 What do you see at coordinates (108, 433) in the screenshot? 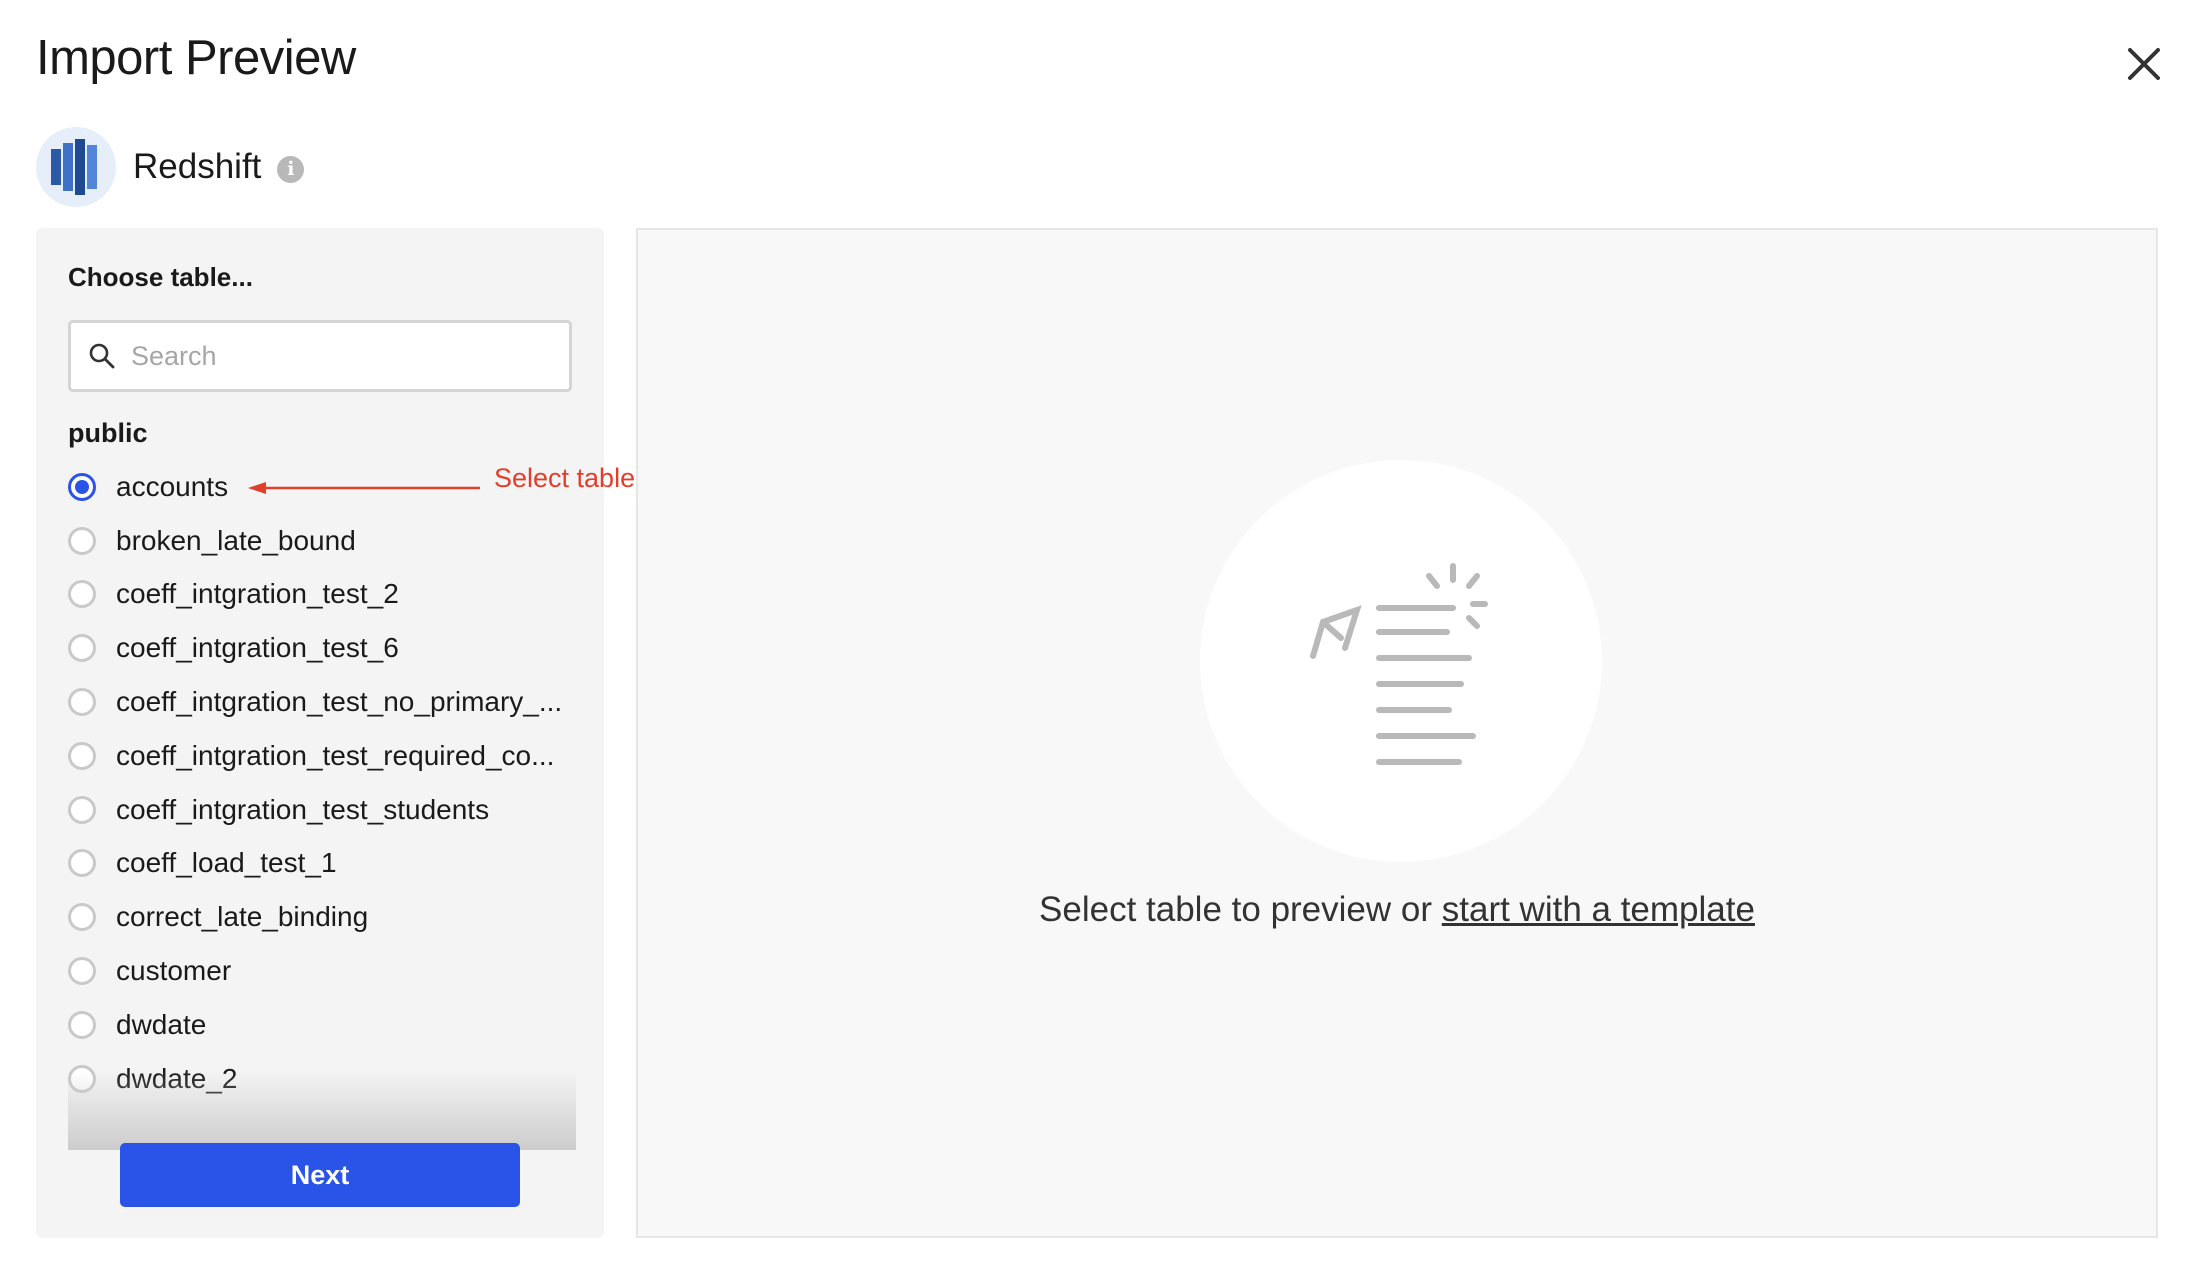
I see `schema-label: public` at bounding box center [108, 433].